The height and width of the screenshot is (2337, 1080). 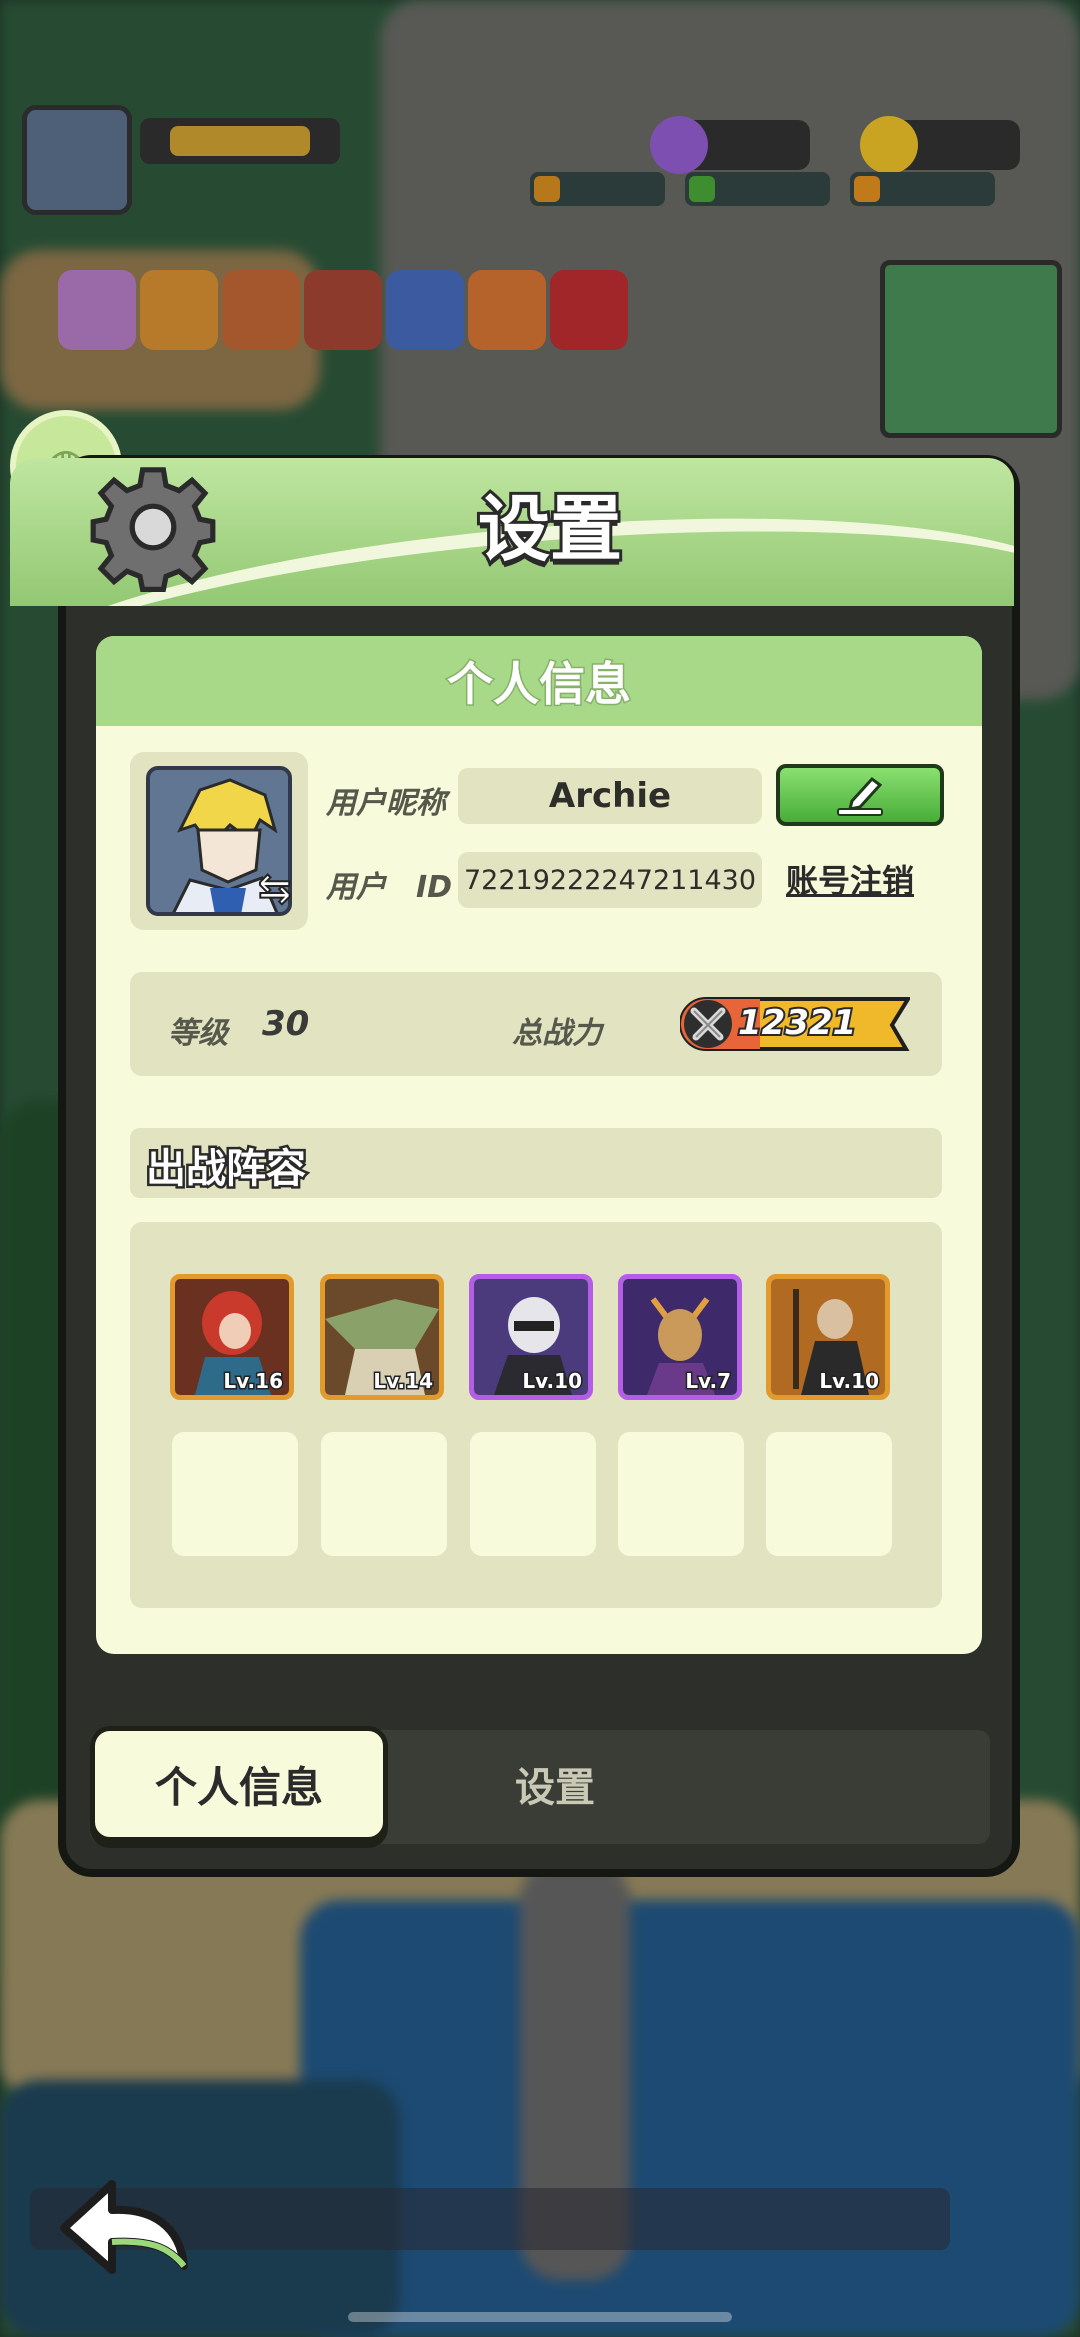 I want to click on user-id-field: 72219222247211430, so click(x=610, y=880).